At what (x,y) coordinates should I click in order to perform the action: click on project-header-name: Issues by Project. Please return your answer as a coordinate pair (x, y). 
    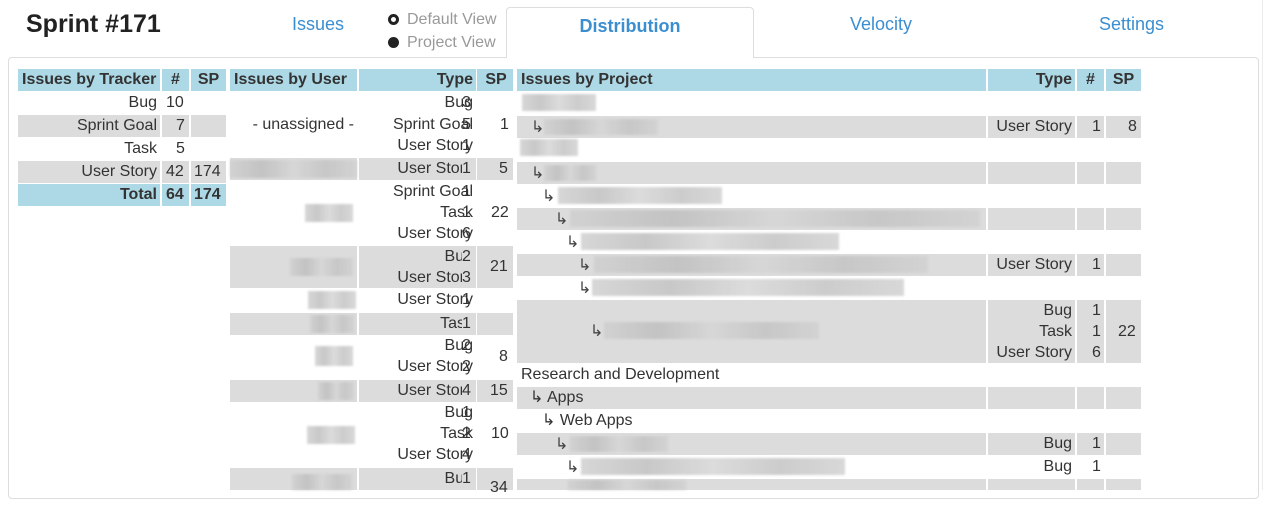
    Looking at the image, I should click on (751, 80).